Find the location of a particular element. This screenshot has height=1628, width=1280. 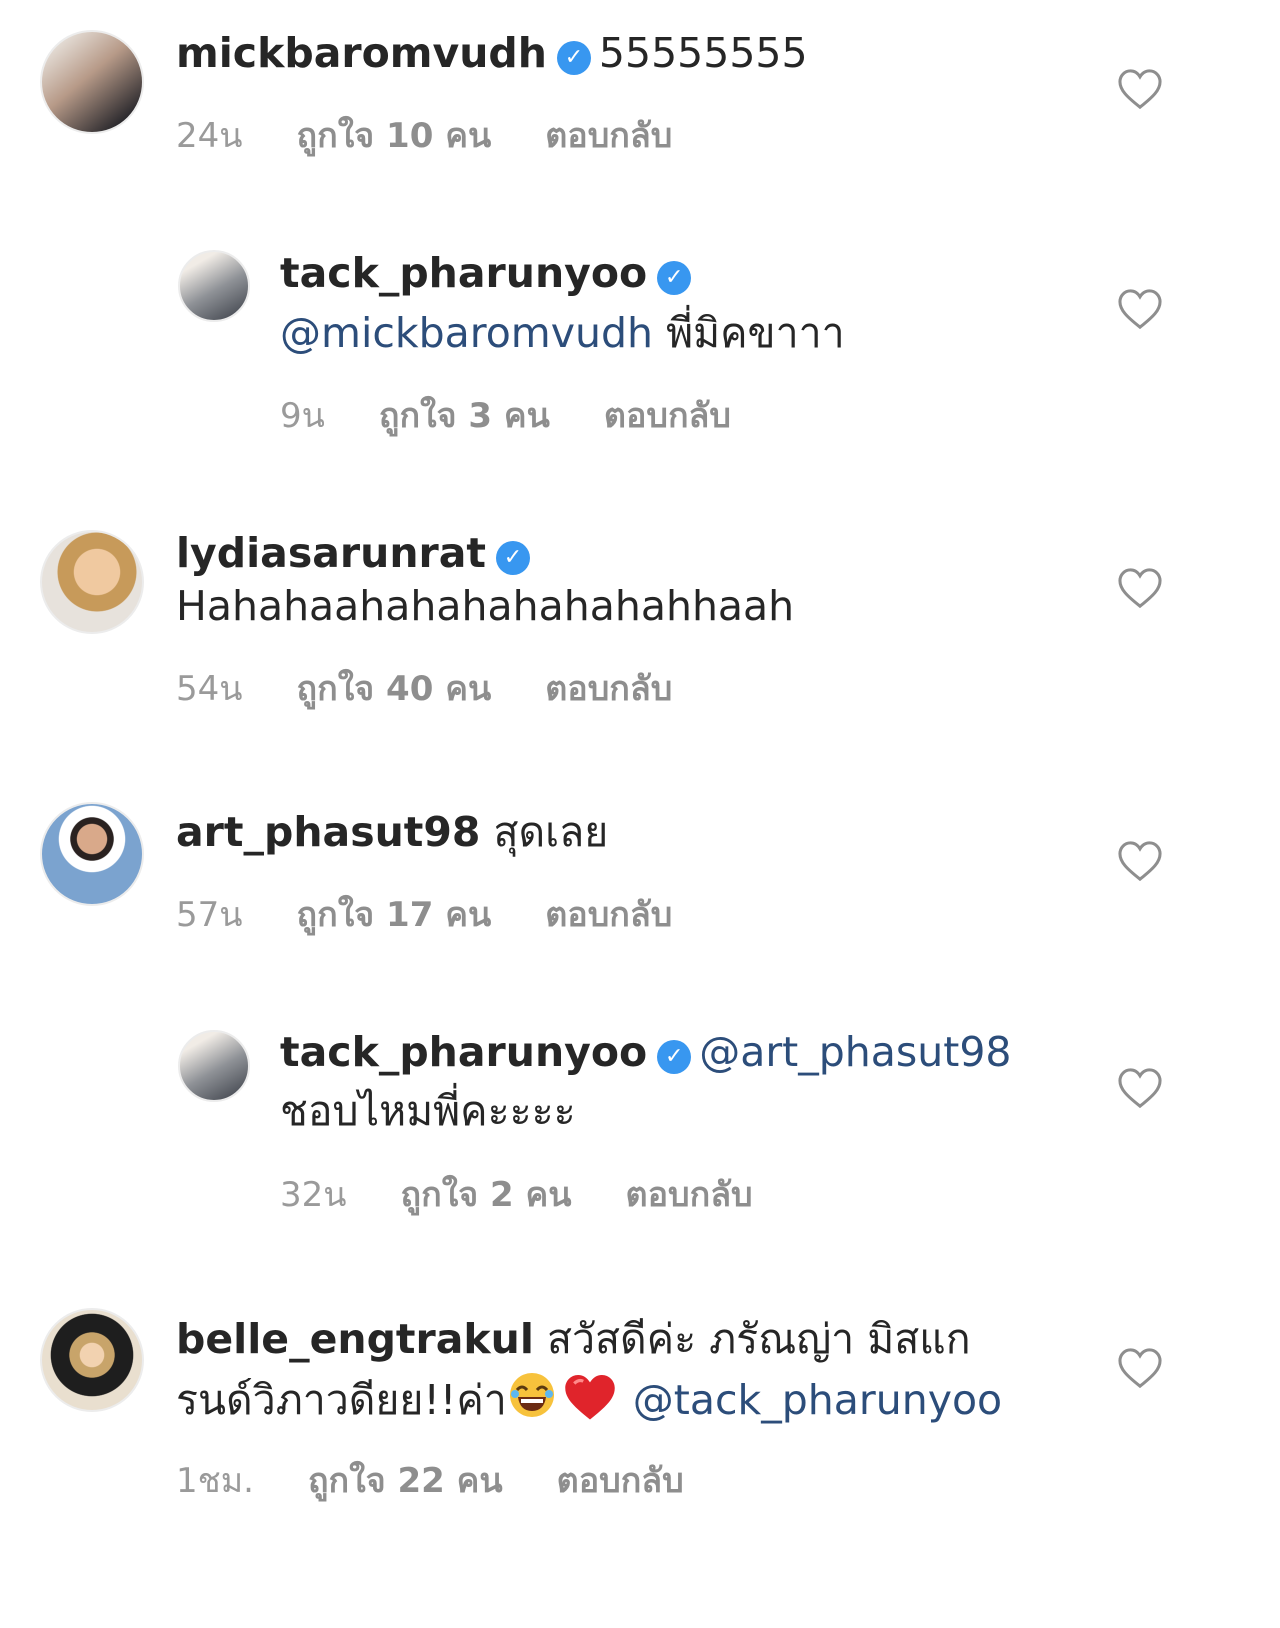

comment-time: 24น is located at coordinates (209, 136).